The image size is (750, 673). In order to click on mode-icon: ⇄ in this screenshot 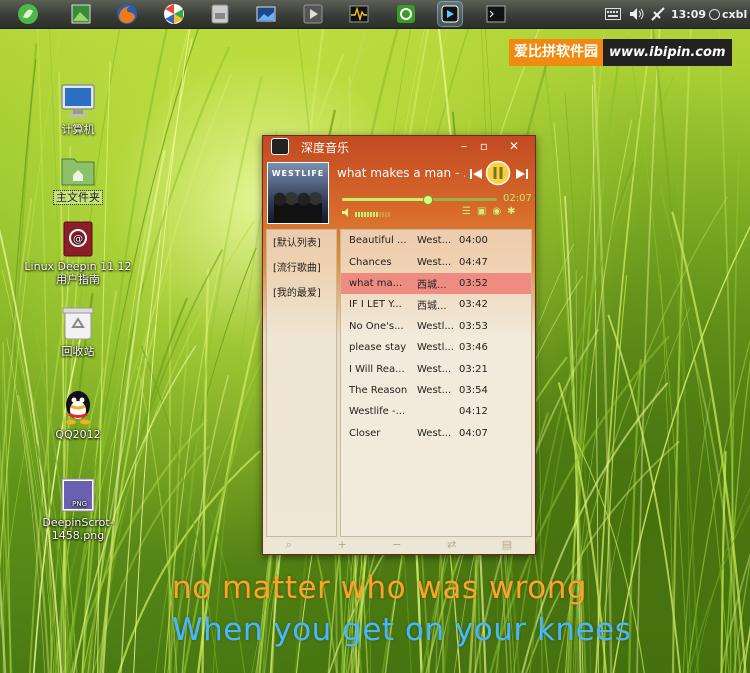, I will do `click(451, 546)`.